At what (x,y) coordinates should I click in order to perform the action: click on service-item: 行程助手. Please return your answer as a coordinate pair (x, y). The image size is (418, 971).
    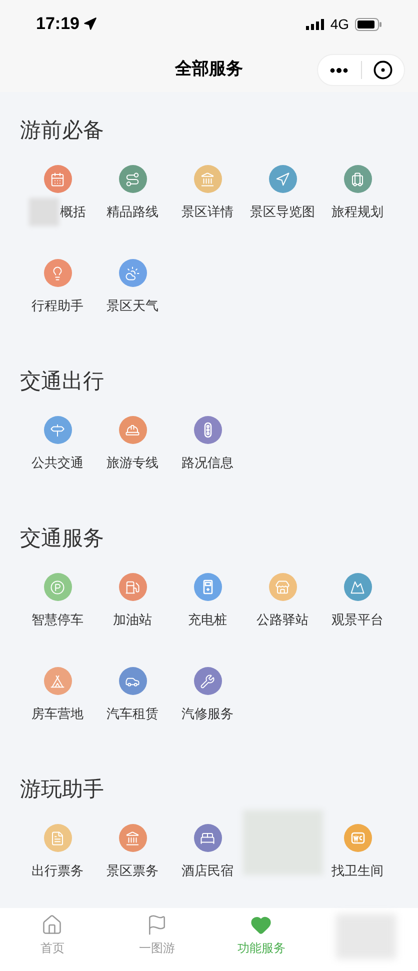
    Looking at the image, I should click on (57, 287).